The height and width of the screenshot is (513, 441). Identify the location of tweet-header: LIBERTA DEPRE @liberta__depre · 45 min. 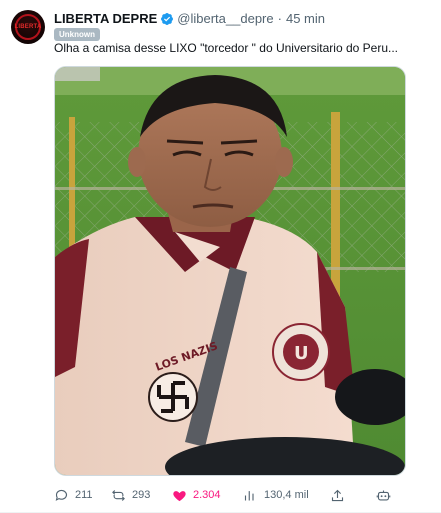
(189, 19).